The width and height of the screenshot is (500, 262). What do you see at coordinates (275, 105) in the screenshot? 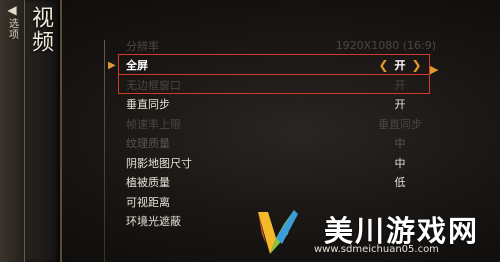
I see `setting-row-vsync: 垂直同步 开` at bounding box center [275, 105].